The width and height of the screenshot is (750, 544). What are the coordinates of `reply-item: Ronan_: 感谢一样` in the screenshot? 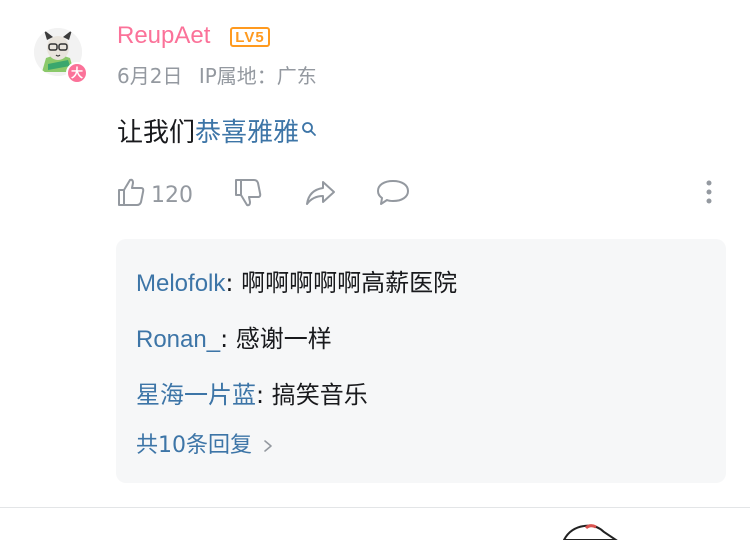 It's located at (234, 336).